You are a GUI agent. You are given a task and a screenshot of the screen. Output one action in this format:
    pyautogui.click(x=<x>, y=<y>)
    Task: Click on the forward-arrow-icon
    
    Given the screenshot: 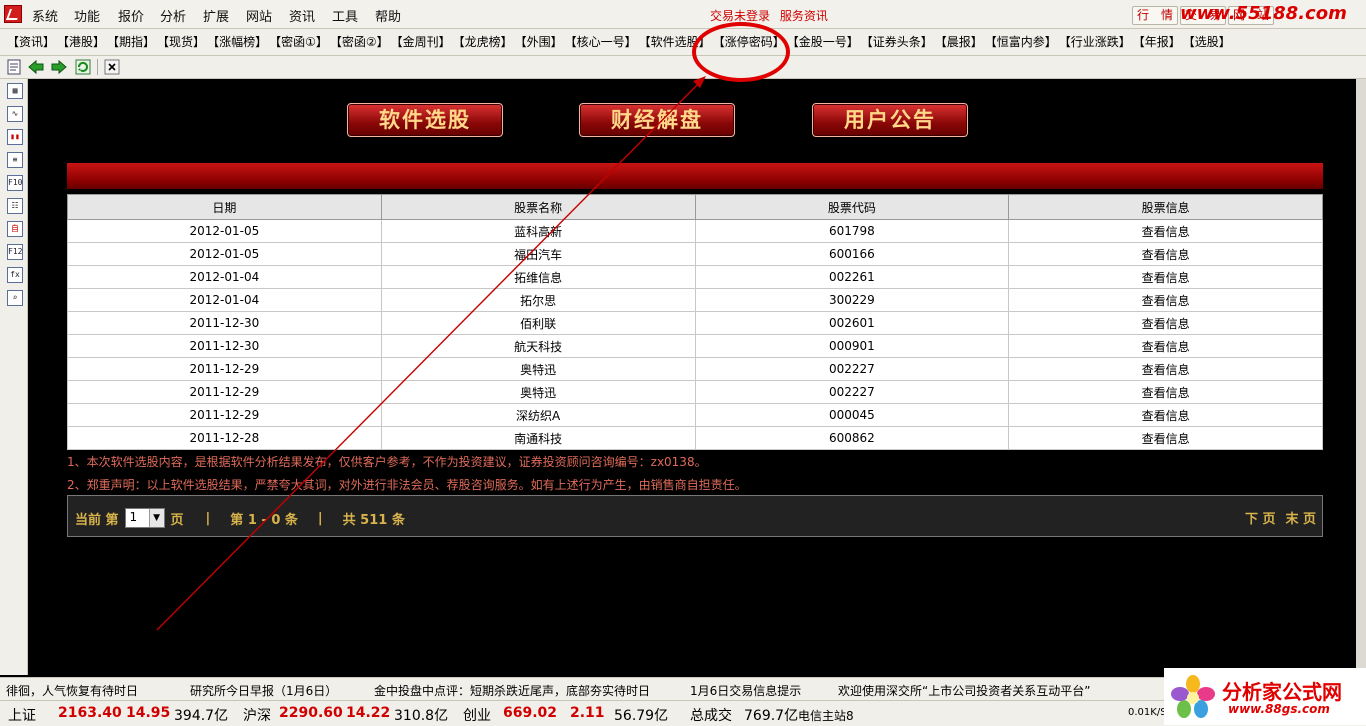 What is the action you would take?
    pyautogui.click(x=59, y=67)
    